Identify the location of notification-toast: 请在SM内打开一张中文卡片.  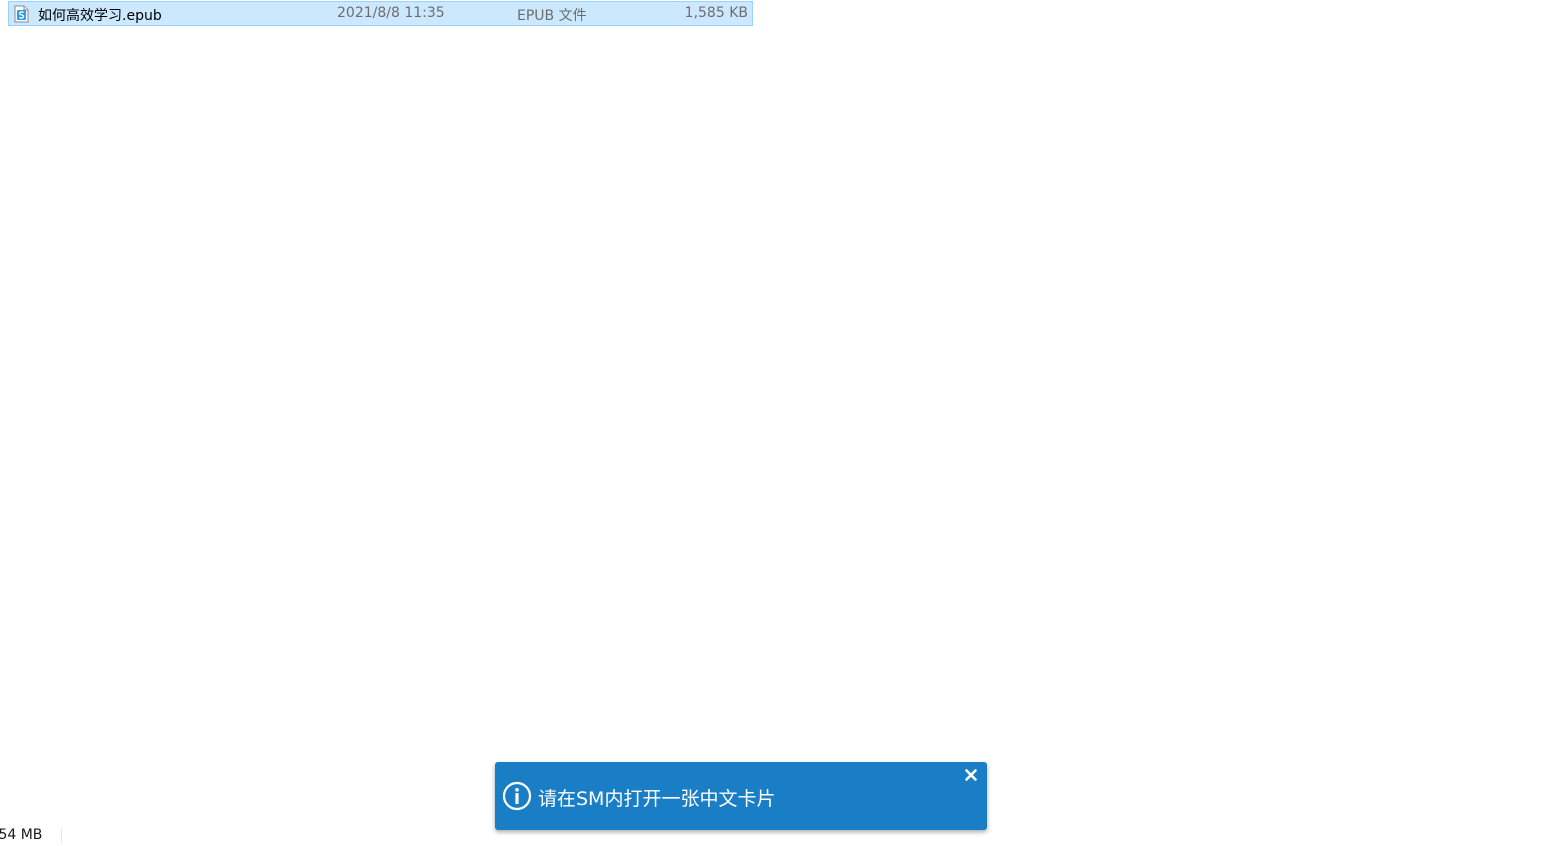
(741, 796).